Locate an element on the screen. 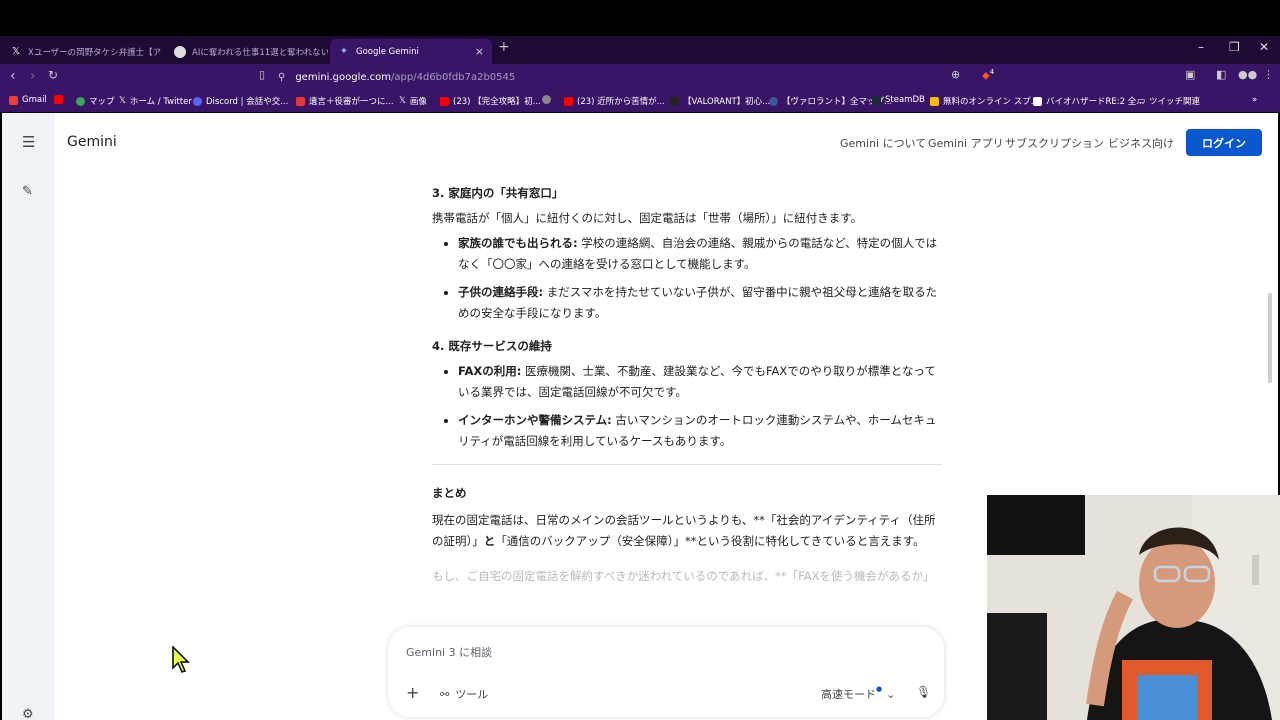 The image size is (1280, 720). bookmark-gmail: Gmail is located at coordinates (28, 100).